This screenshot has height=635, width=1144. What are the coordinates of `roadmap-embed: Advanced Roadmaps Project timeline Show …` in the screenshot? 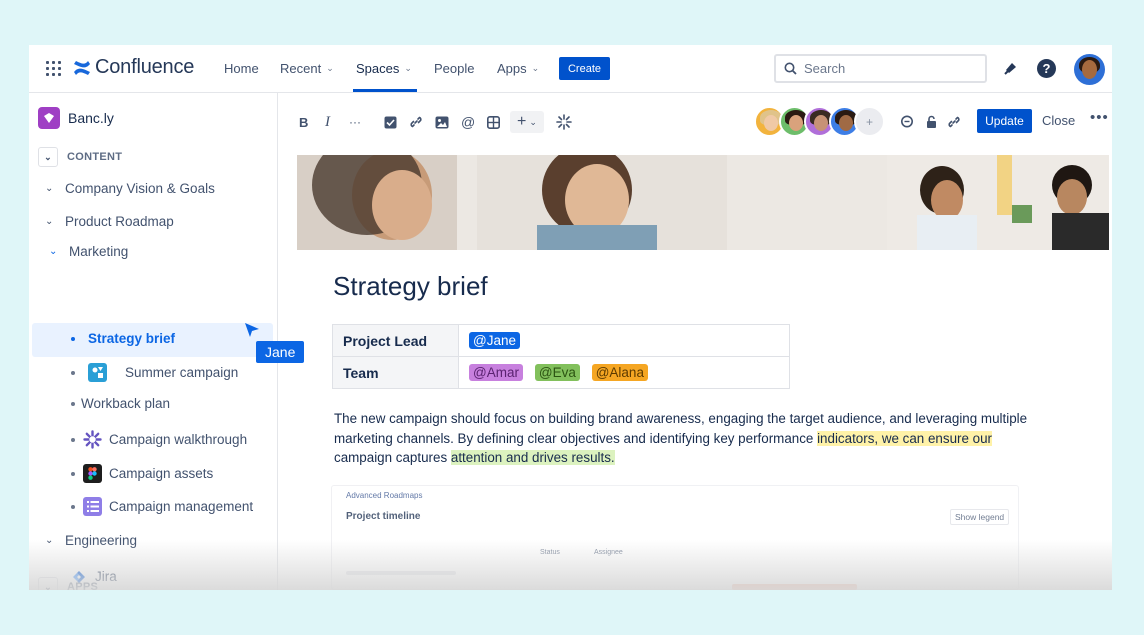 It's located at (675, 537).